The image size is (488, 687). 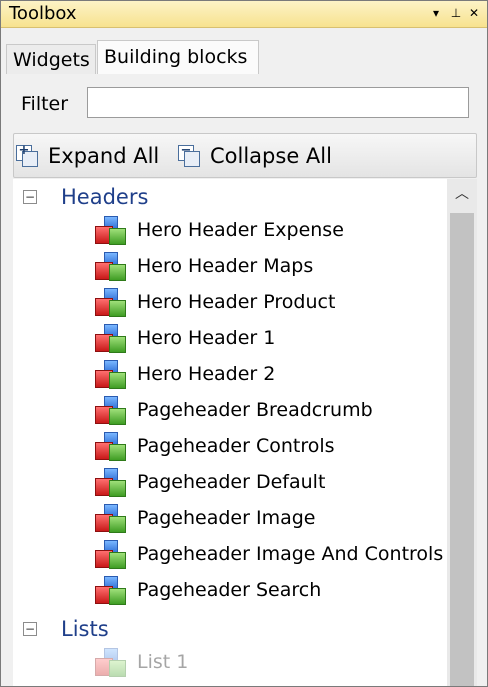 What do you see at coordinates (206, 338) in the screenshot?
I see `tree-item-label: Hero Header 1` at bounding box center [206, 338].